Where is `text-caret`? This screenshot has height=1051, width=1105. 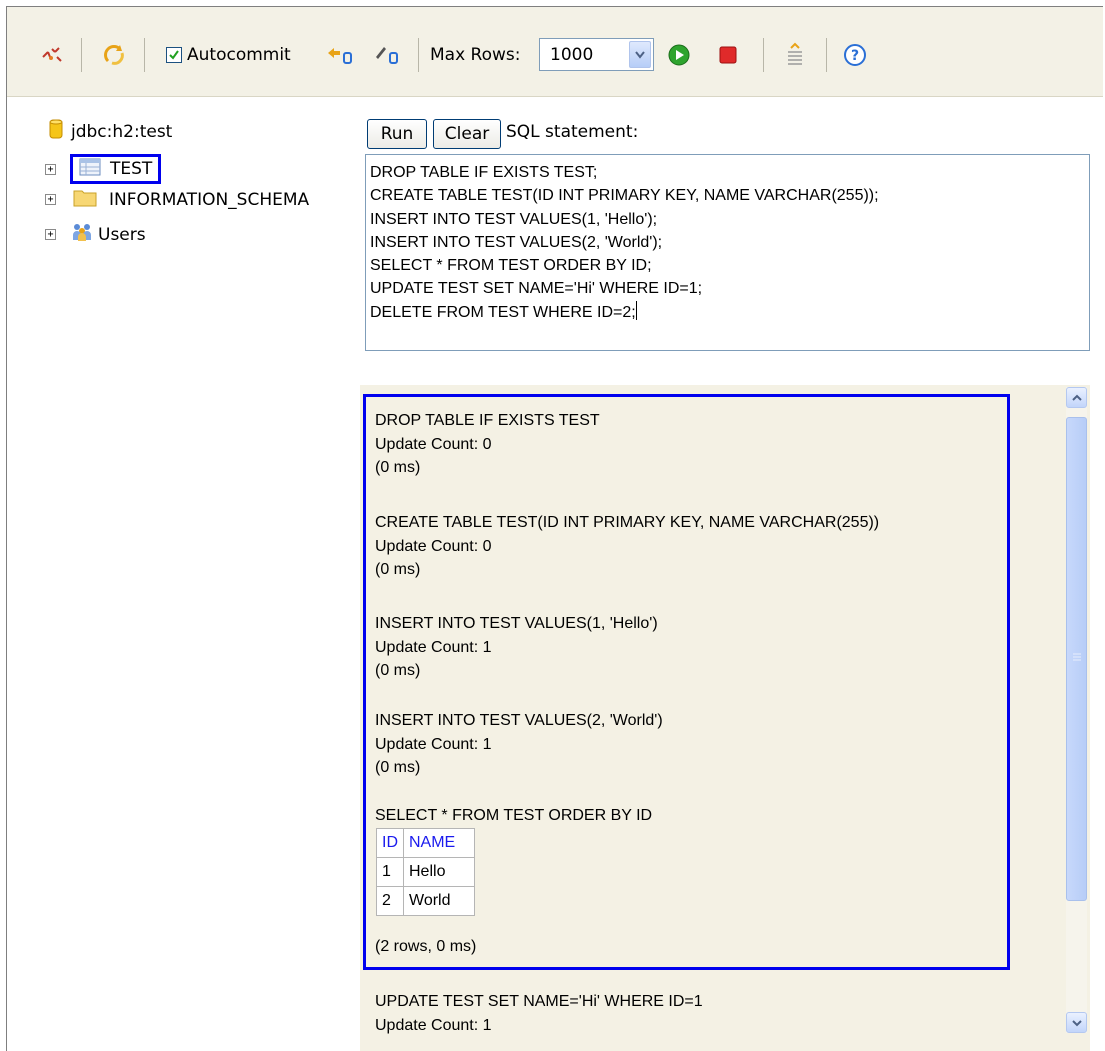 text-caret is located at coordinates (636, 310).